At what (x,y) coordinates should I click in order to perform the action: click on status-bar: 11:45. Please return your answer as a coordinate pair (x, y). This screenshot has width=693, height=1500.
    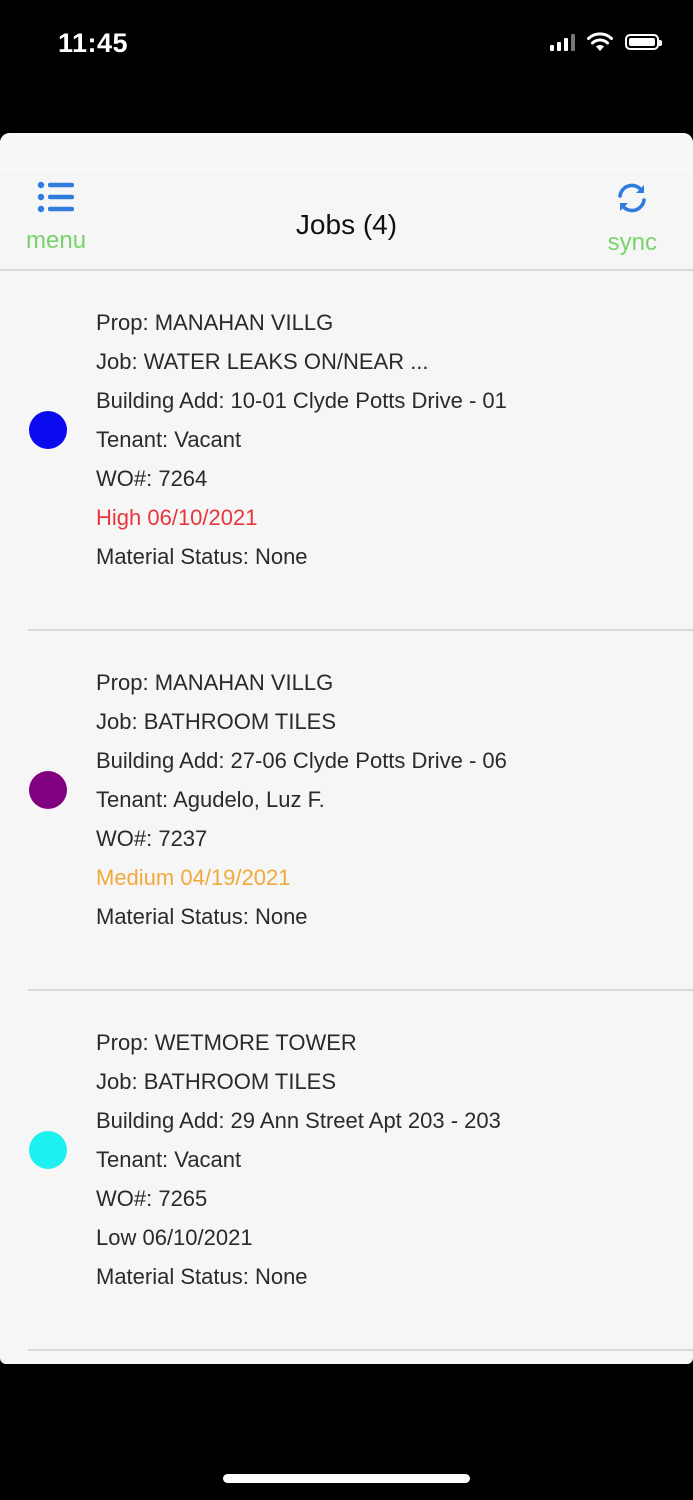
    Looking at the image, I should click on (346, 45).